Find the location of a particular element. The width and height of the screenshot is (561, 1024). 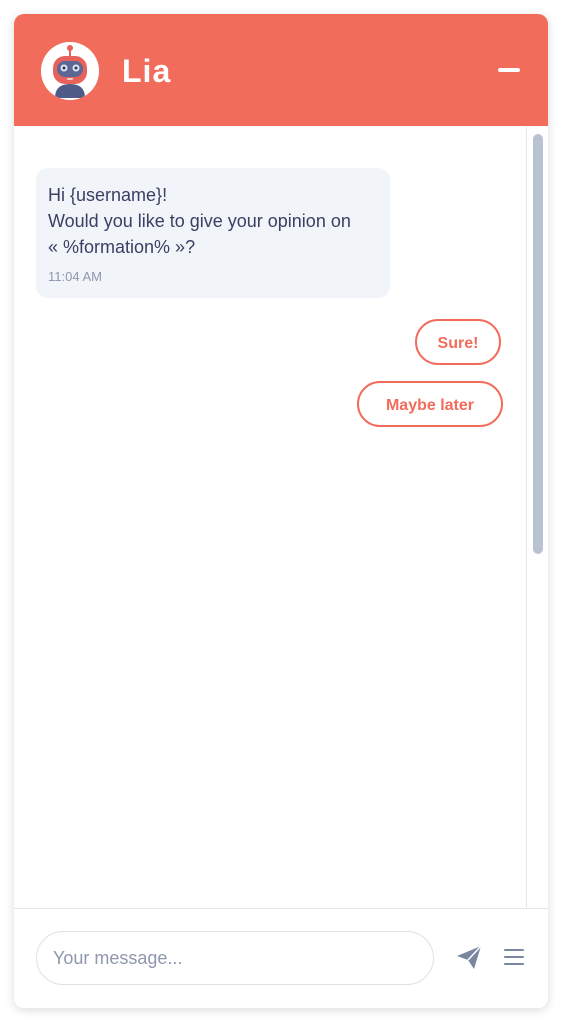

send-icon is located at coordinates (469, 957).